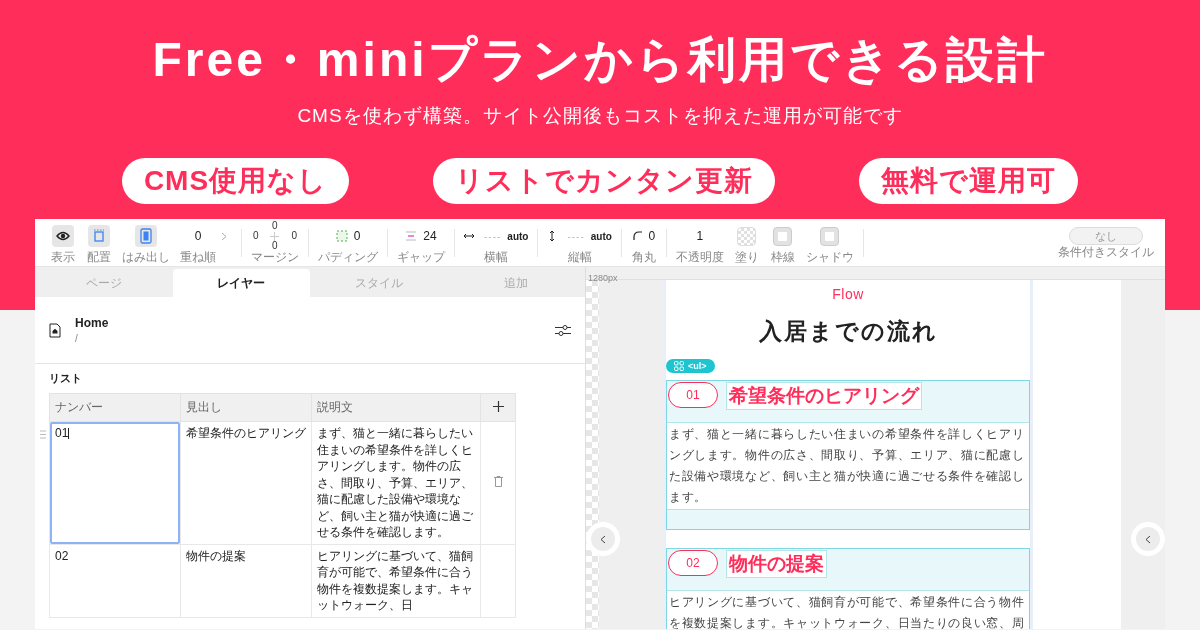  I want to click on trash-icon, so click(498, 481).